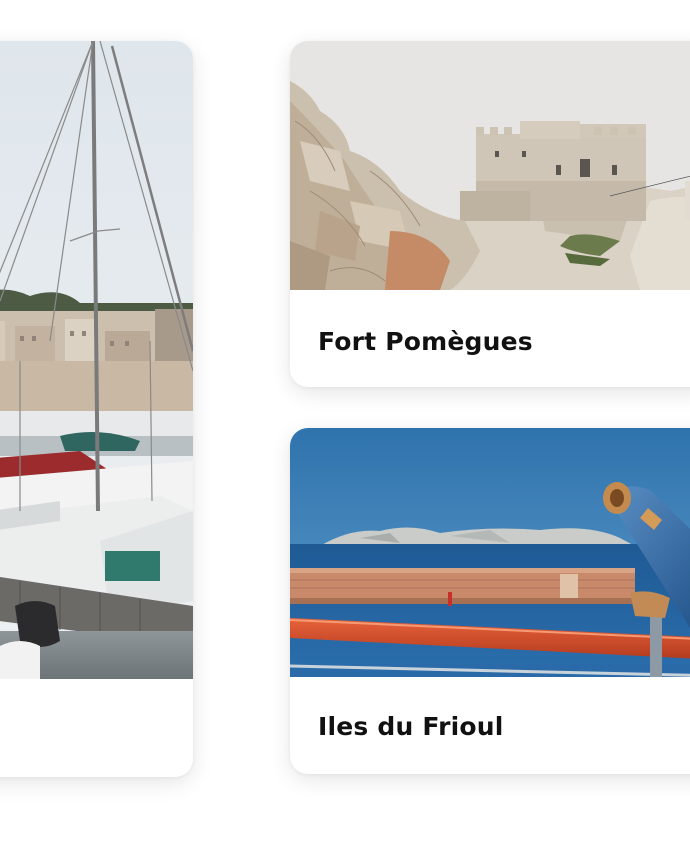 The image size is (690, 848). What do you see at coordinates (425, 341) in the screenshot?
I see `card-title: Fort Pomègues` at bounding box center [425, 341].